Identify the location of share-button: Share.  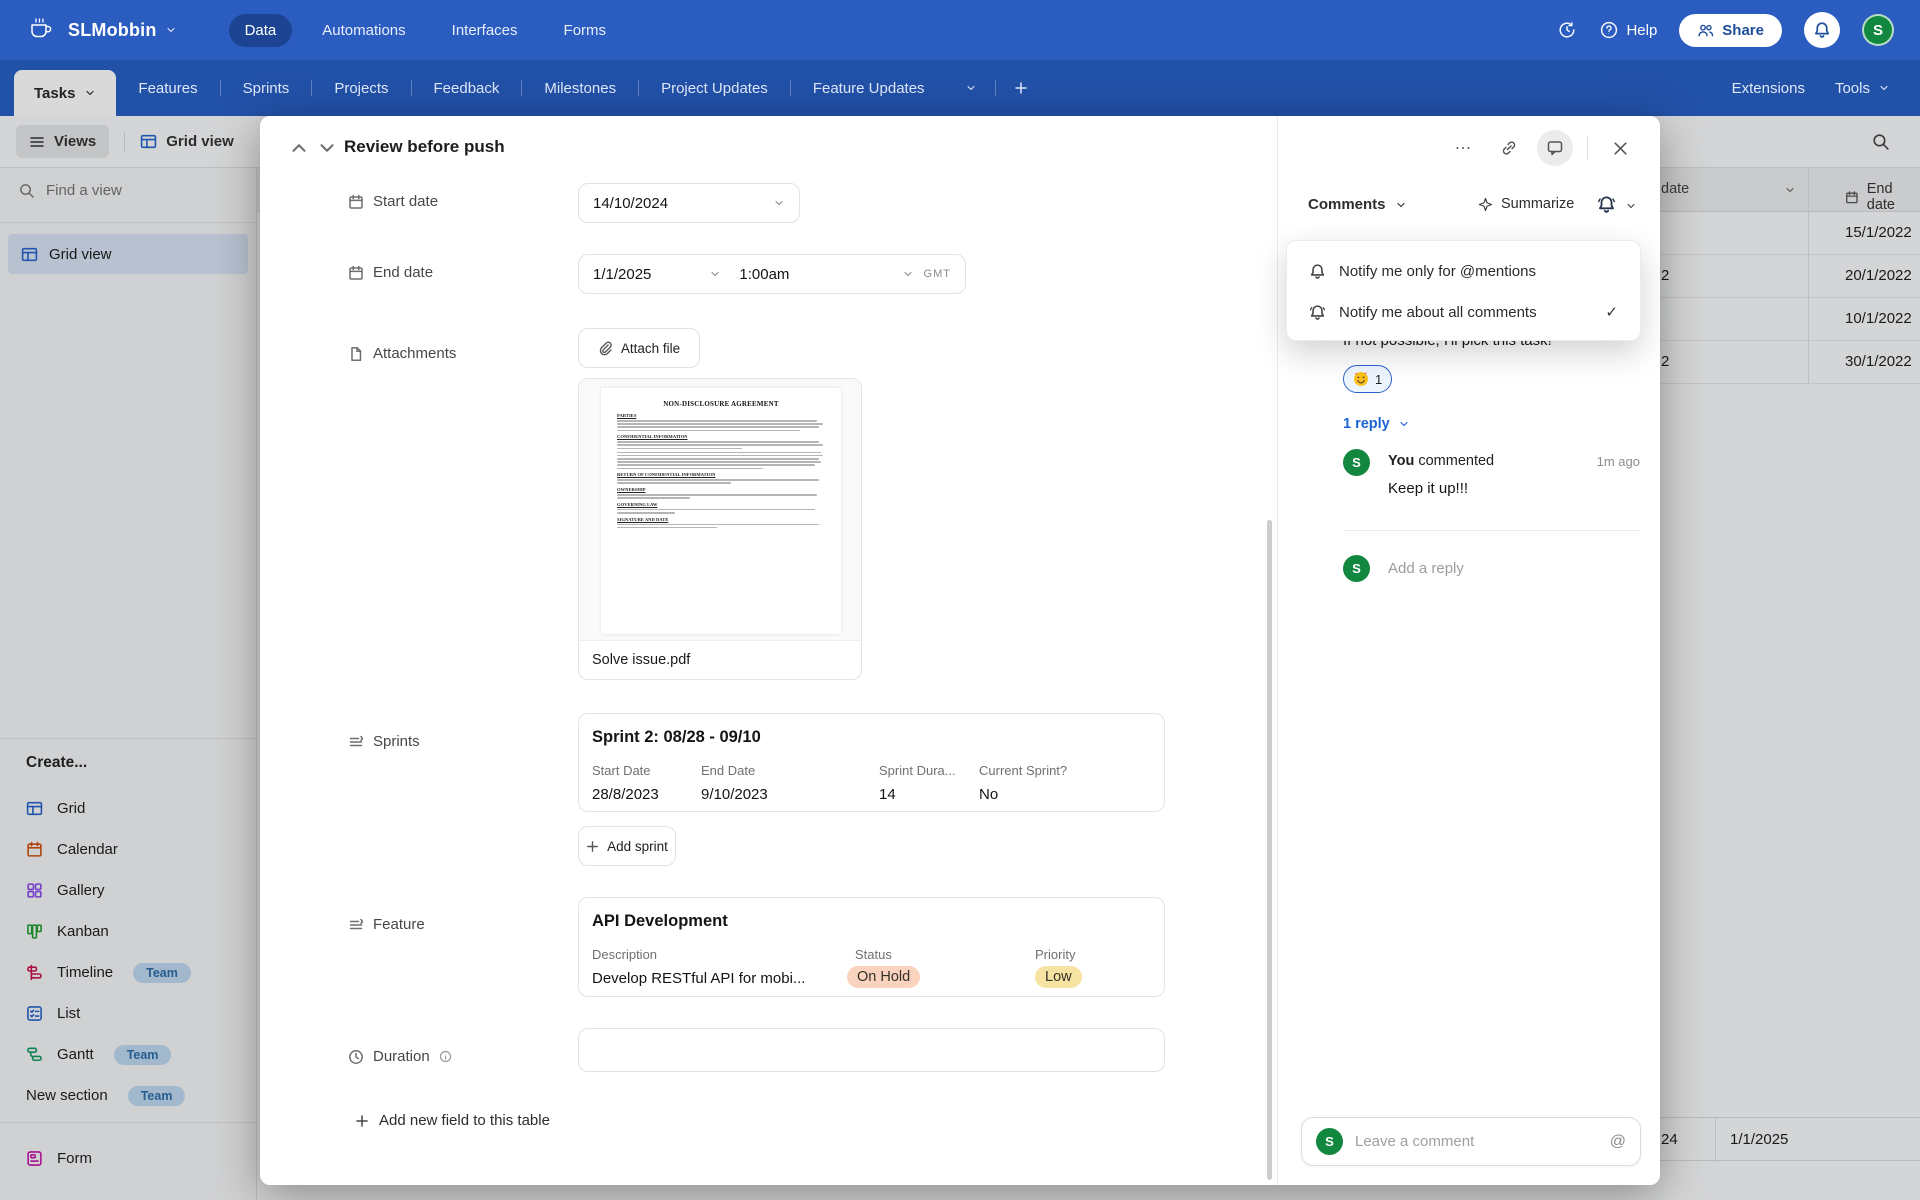
(1730, 30).